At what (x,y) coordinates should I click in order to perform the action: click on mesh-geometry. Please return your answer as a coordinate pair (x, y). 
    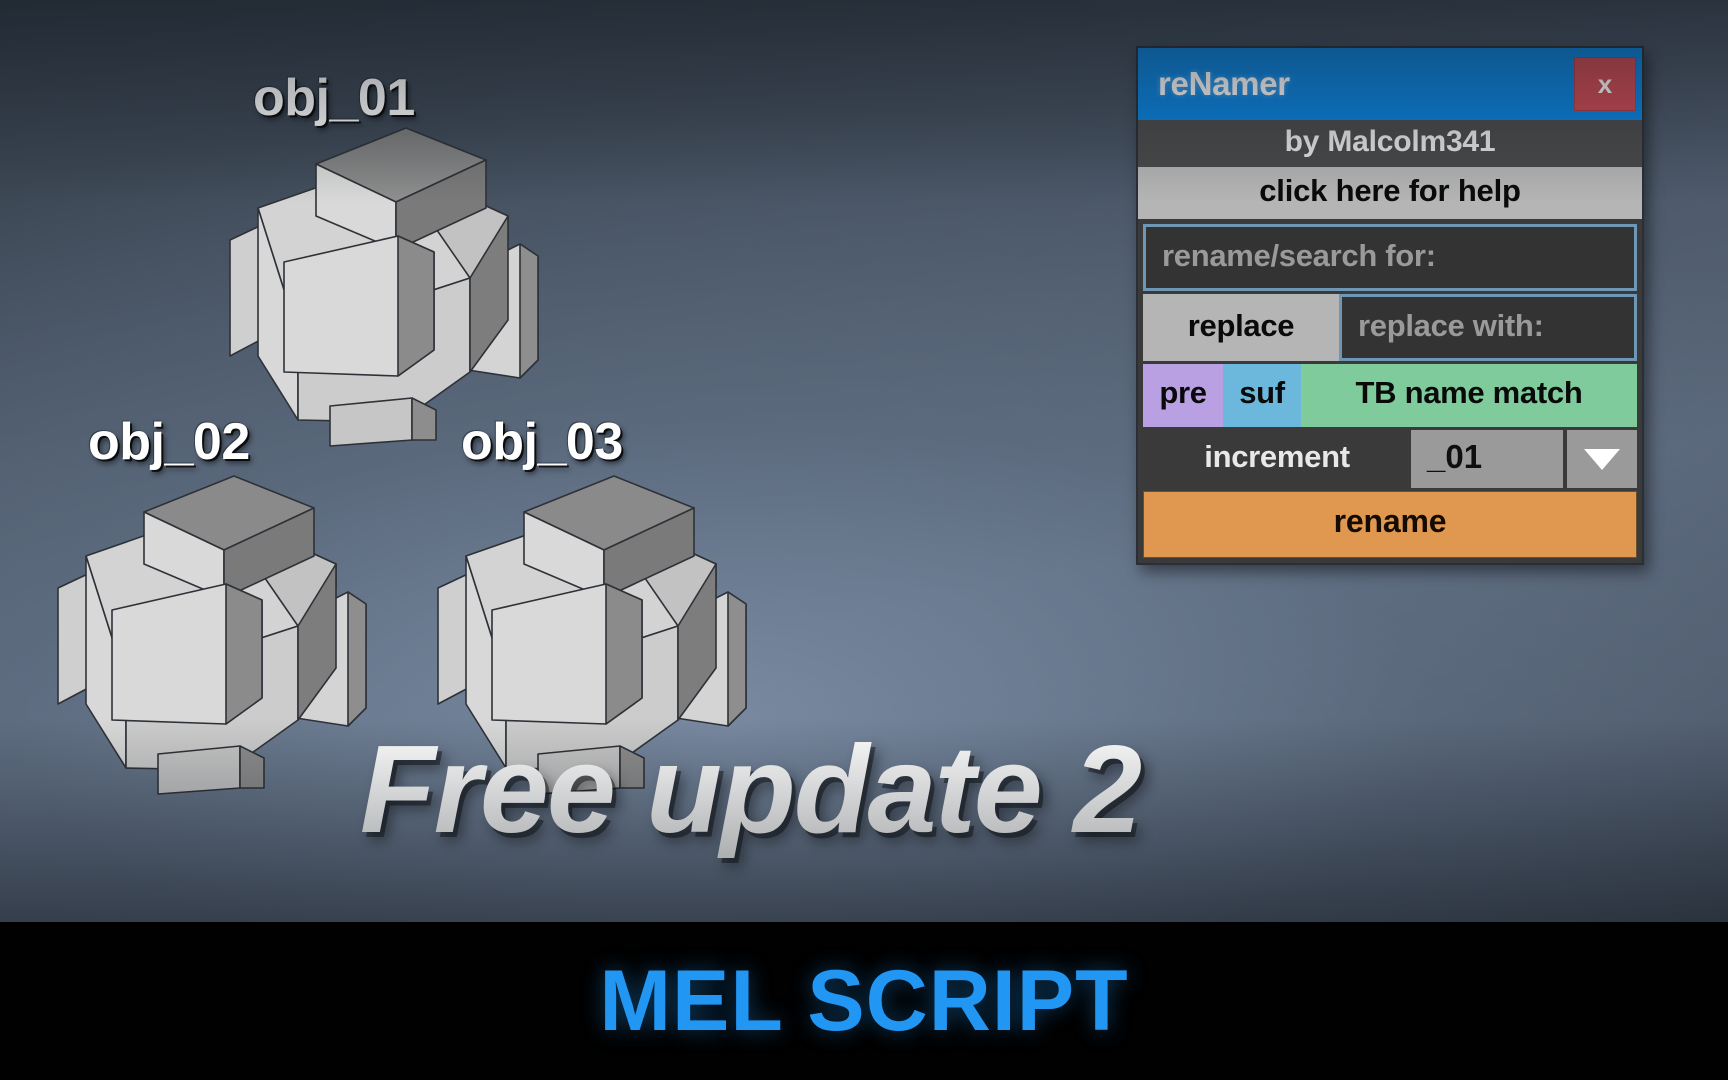
    Looking at the image, I should click on (384, 287).